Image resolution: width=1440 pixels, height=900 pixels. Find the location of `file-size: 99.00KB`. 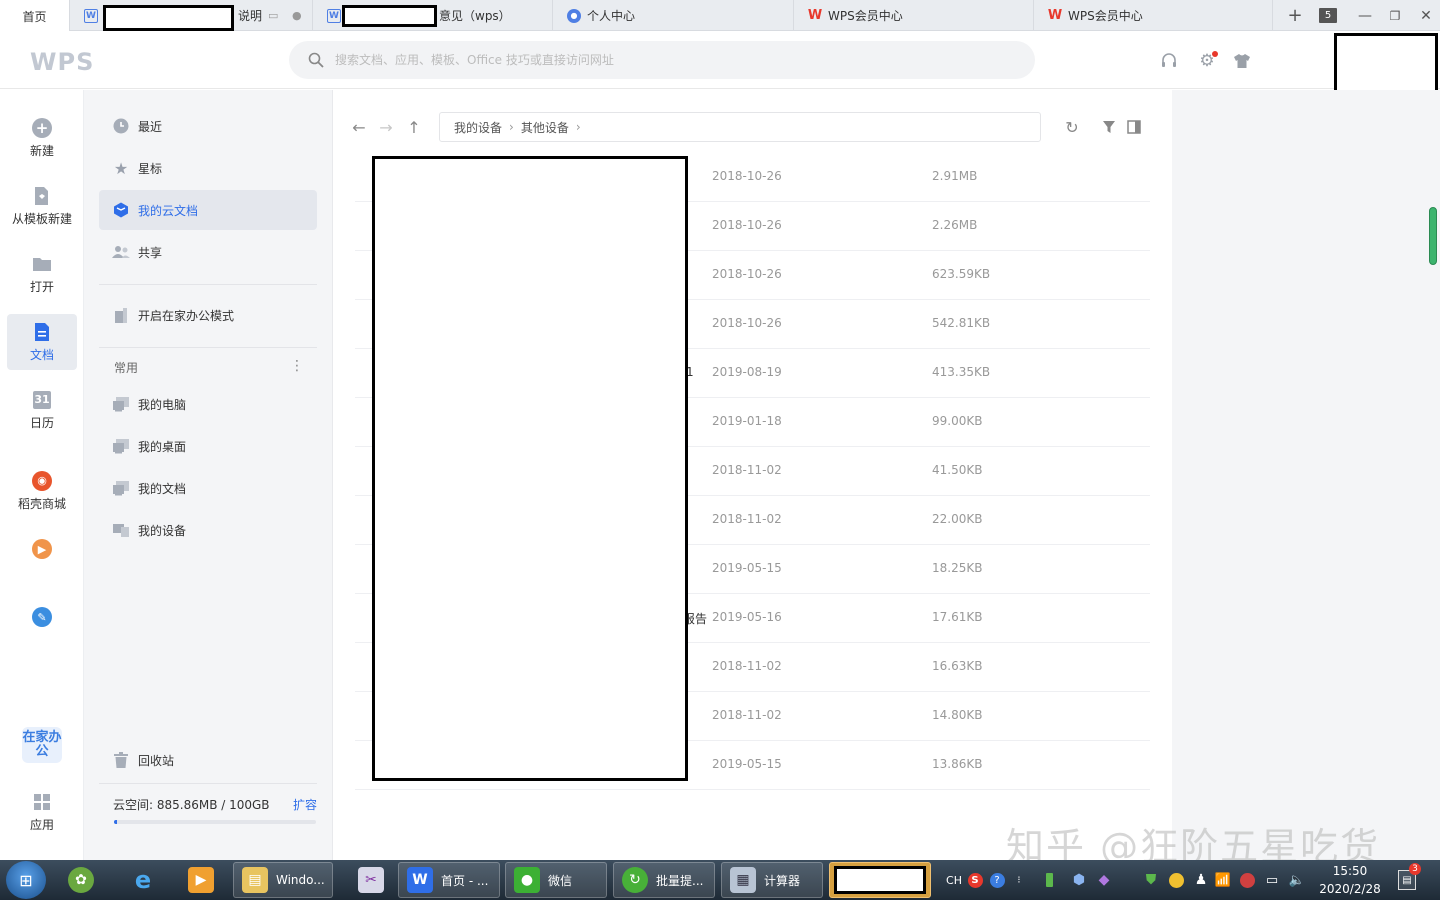

file-size: 99.00KB is located at coordinates (957, 421).